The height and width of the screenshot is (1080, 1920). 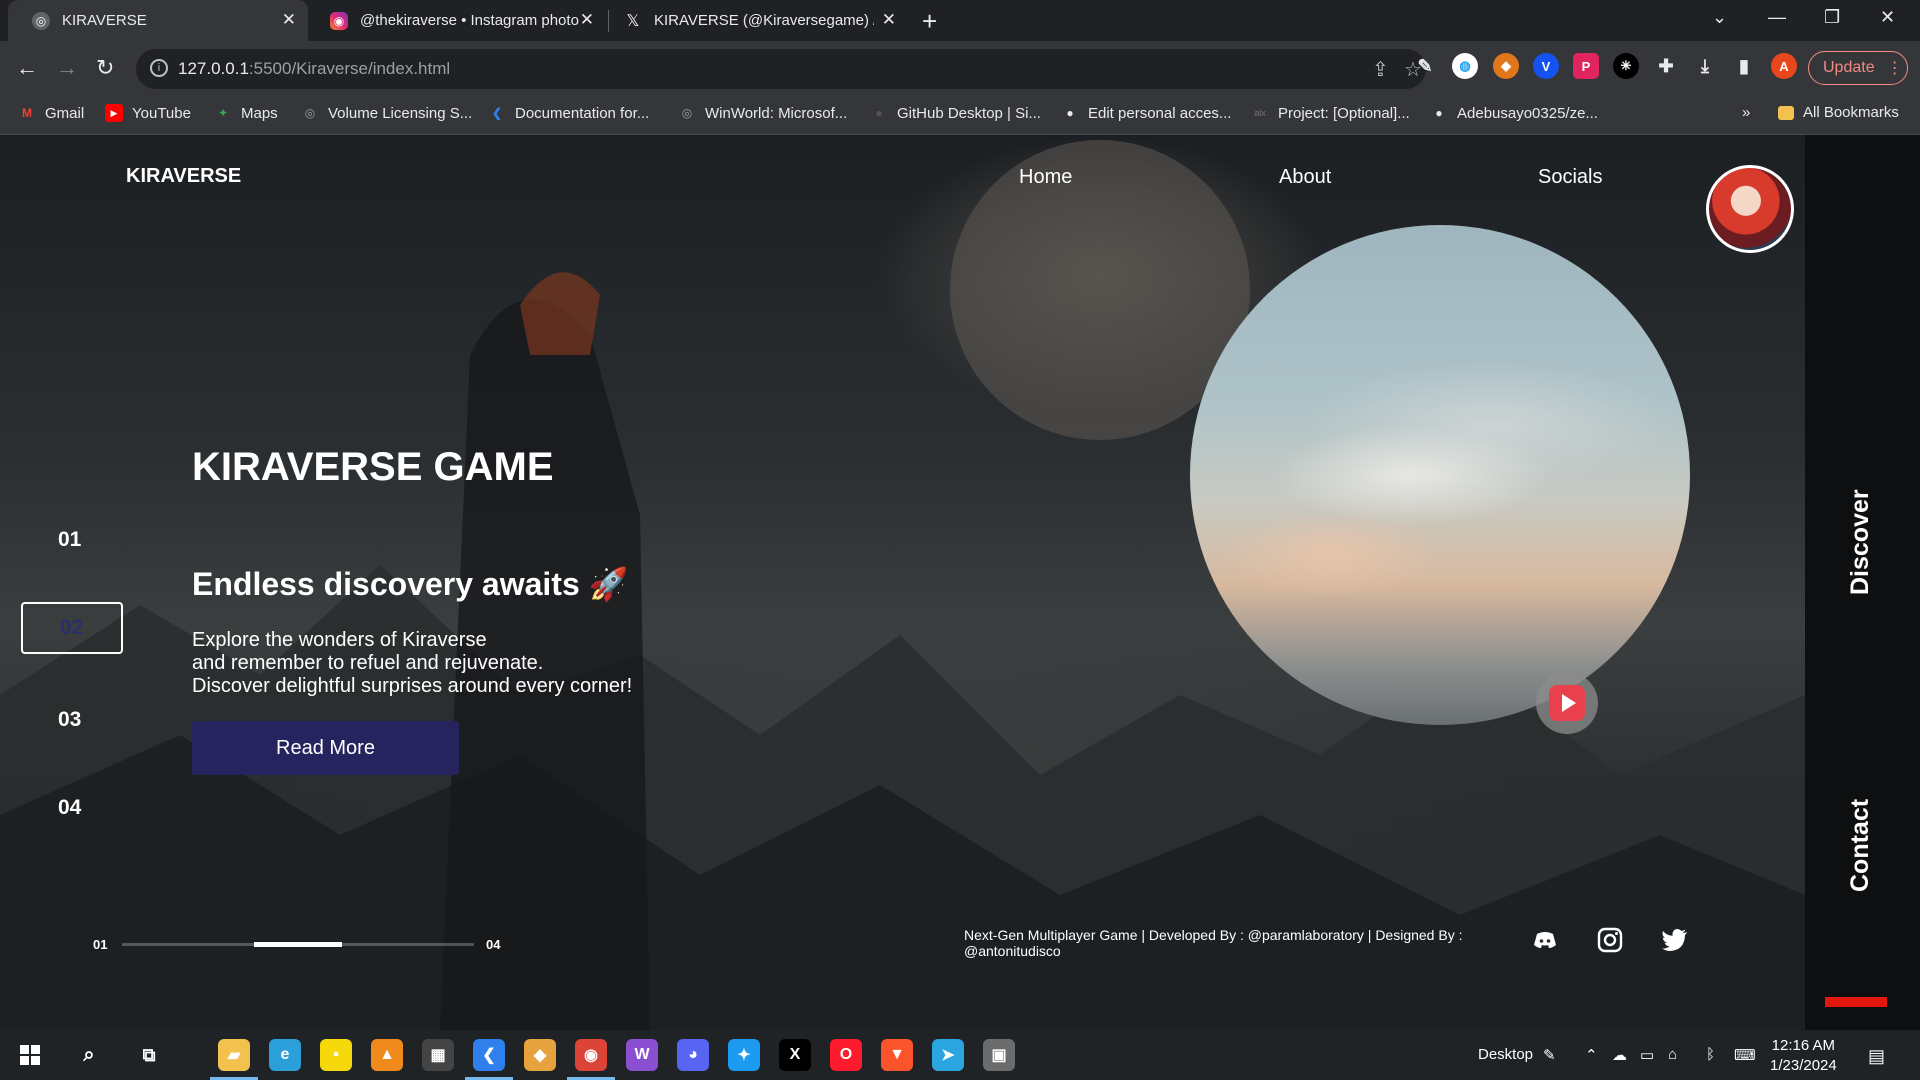 I want to click on reload-icon: ↻, so click(x=105, y=68).